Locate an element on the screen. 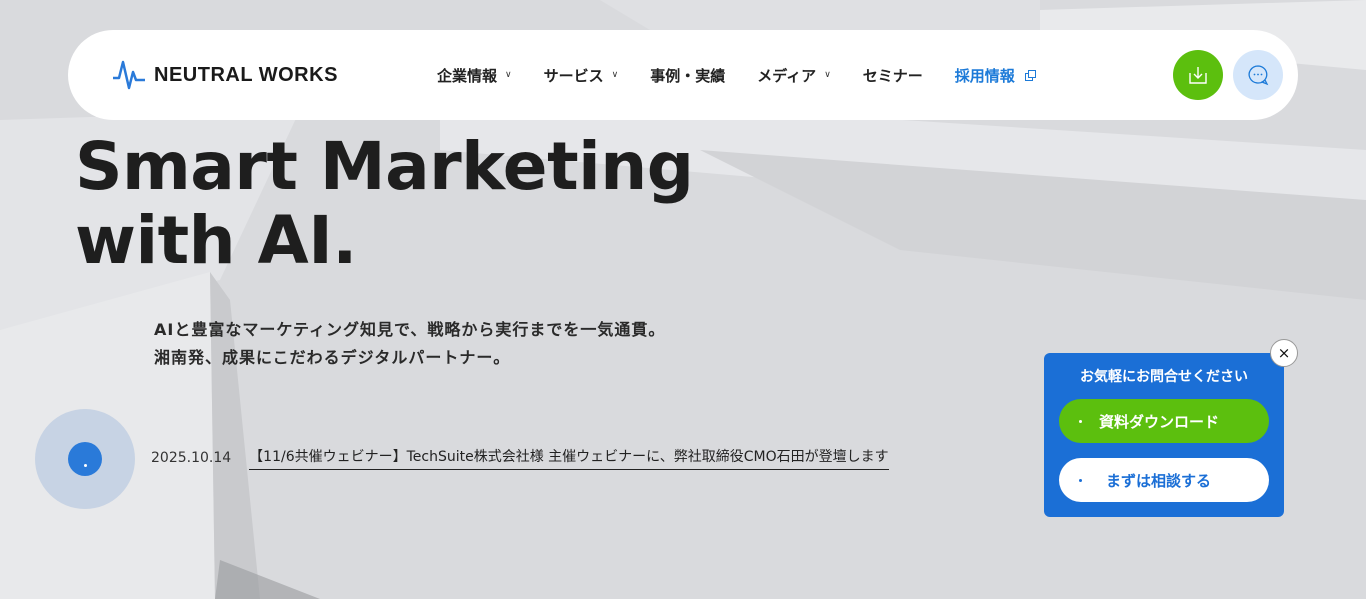  nav-item-company: 企業情報 ∨ is located at coordinates (474, 75).